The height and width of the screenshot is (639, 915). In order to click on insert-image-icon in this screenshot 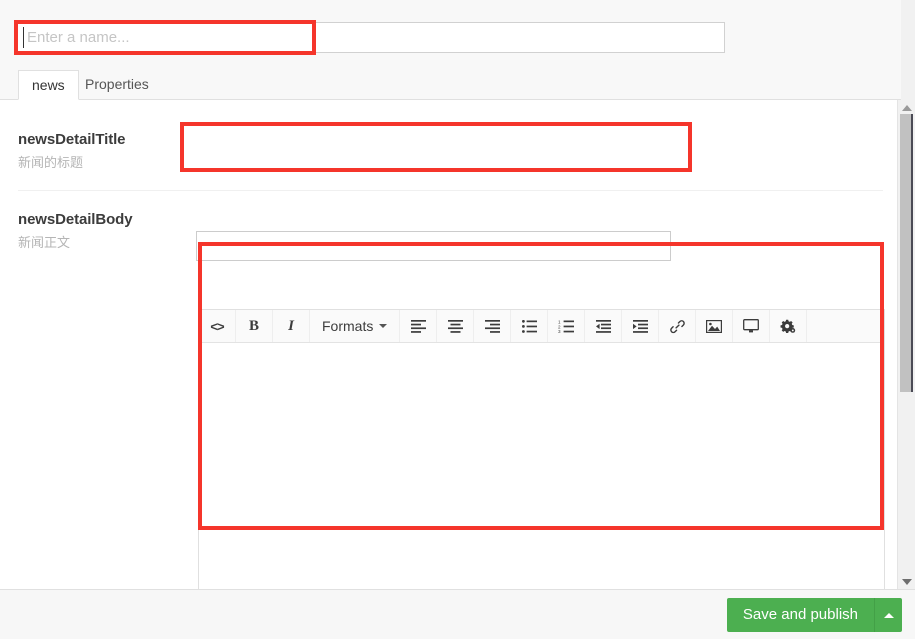, I will do `click(715, 326)`.